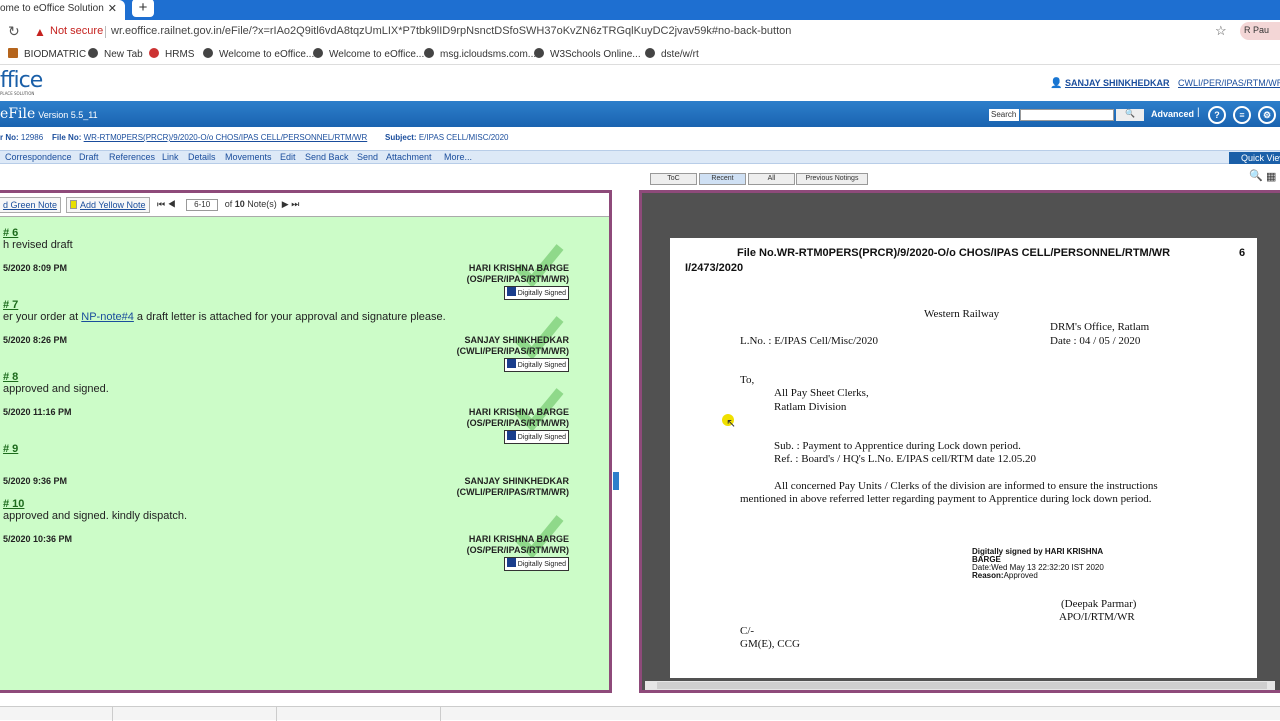  I want to click on note-number: # 6, so click(10, 233).